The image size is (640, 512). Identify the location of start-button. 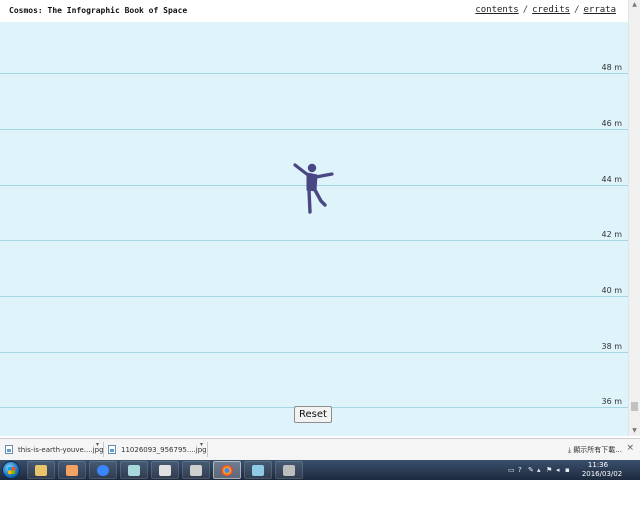
(11, 470).